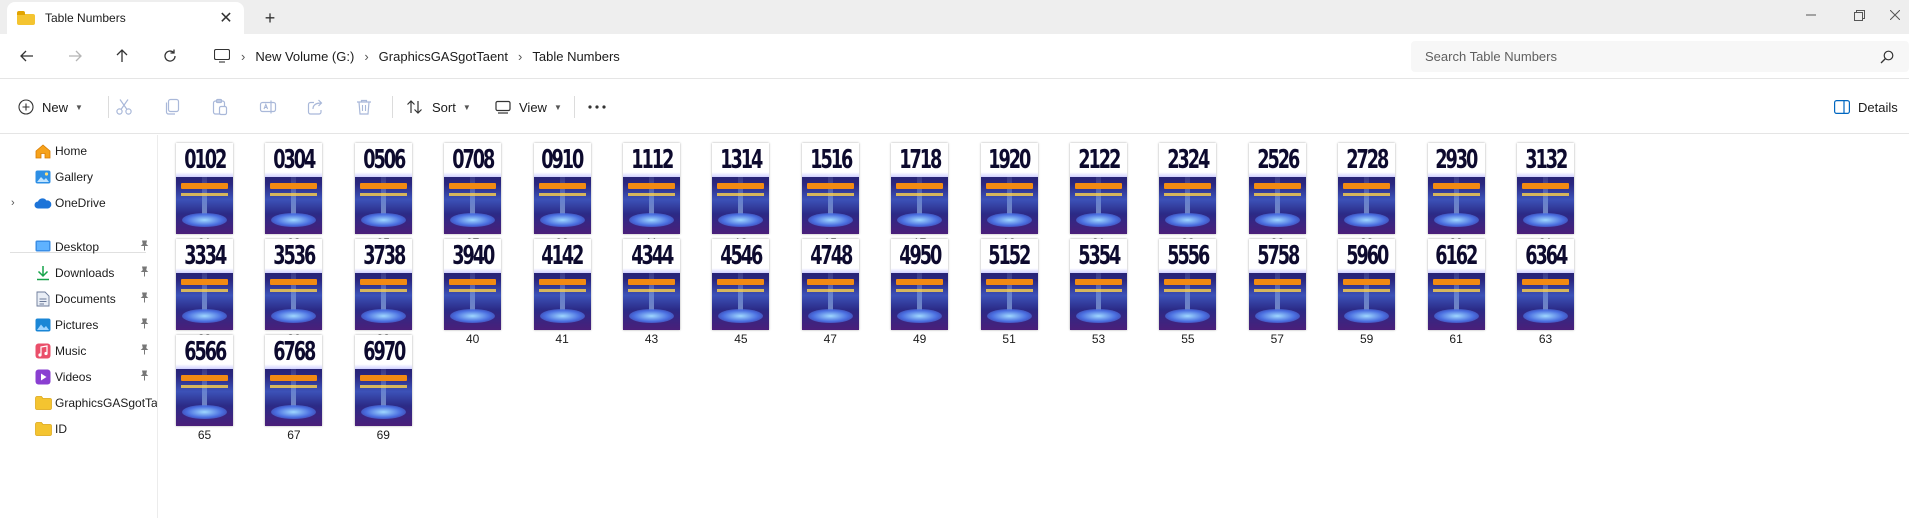  I want to click on sidebar-item-id: ID, so click(78, 429).